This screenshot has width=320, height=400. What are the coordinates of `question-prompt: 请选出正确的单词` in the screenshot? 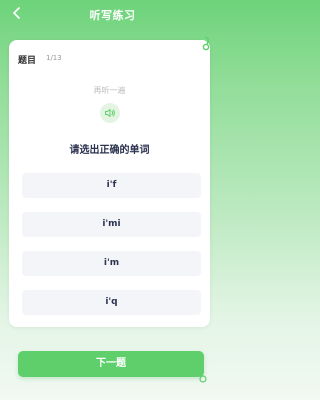 It's located at (109, 150).